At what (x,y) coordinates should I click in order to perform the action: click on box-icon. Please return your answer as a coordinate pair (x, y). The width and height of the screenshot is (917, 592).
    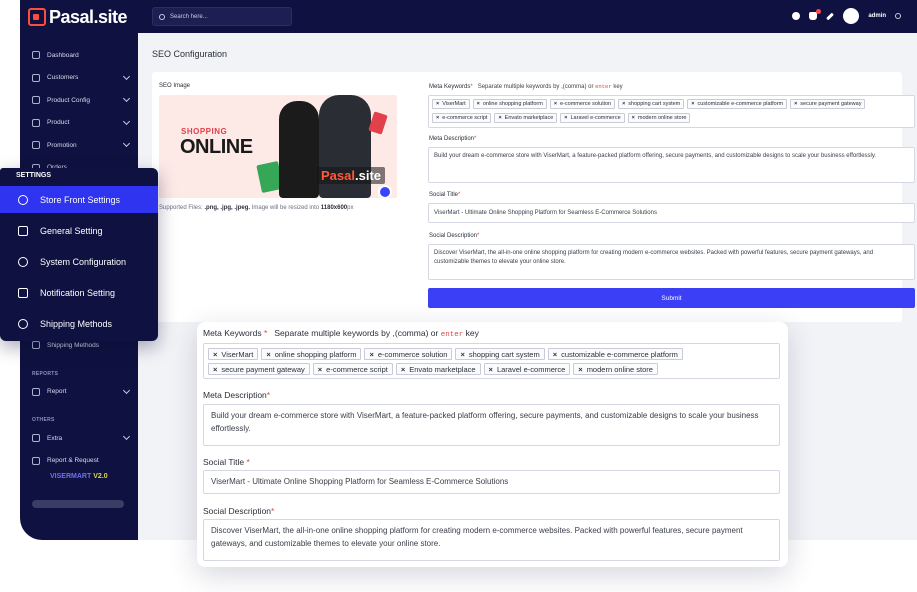
    Looking at the image, I should click on (36, 100).